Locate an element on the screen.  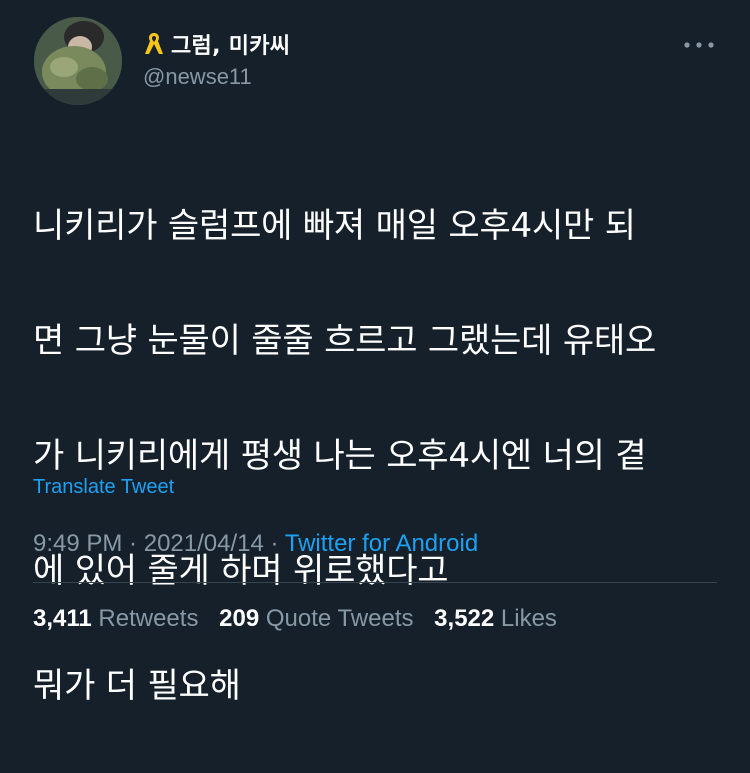
likes-count: 3,522 is located at coordinates (464, 618).